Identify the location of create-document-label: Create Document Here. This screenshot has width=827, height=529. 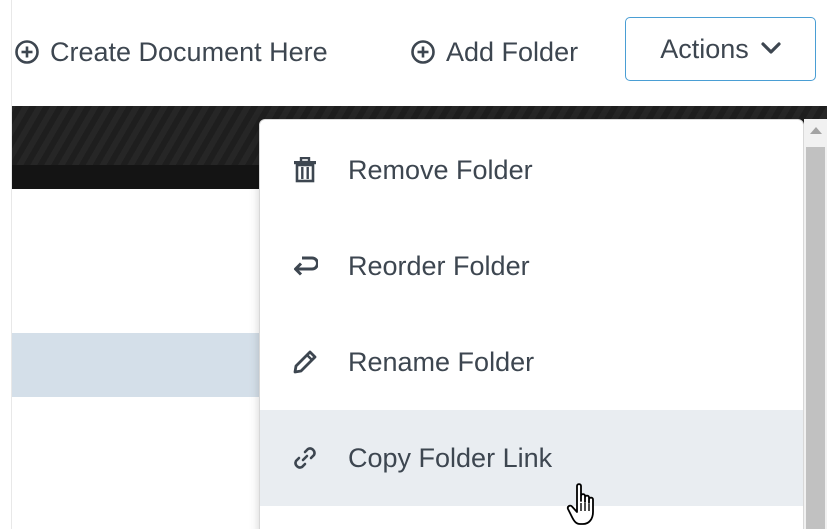
(189, 51).